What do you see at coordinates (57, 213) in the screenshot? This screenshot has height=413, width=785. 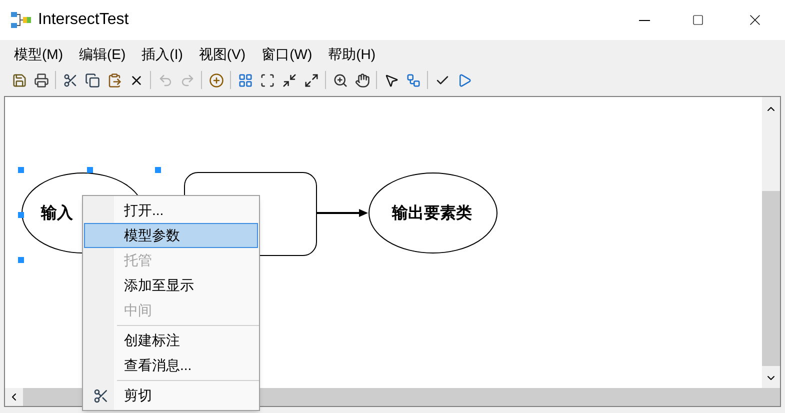 I see `node-label: 输入` at bounding box center [57, 213].